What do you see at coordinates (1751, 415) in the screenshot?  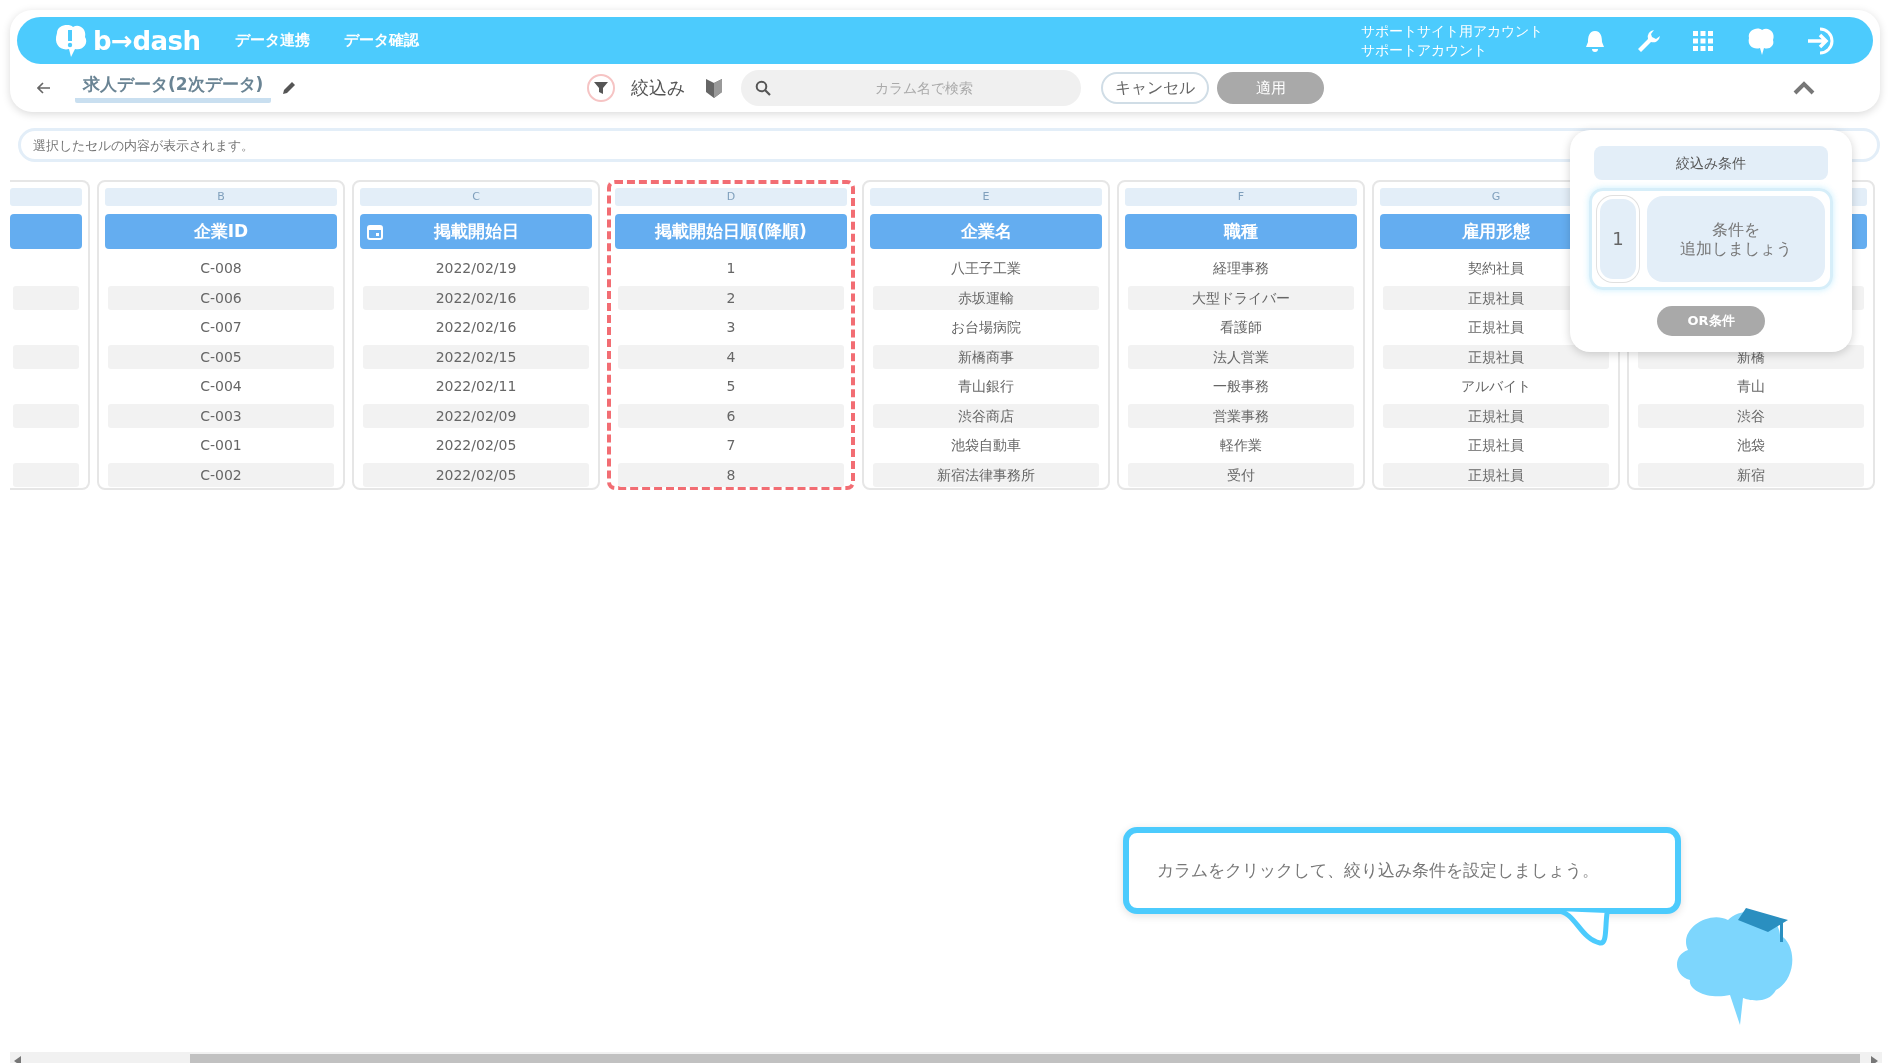 I see `table-cell: 渋谷` at bounding box center [1751, 415].